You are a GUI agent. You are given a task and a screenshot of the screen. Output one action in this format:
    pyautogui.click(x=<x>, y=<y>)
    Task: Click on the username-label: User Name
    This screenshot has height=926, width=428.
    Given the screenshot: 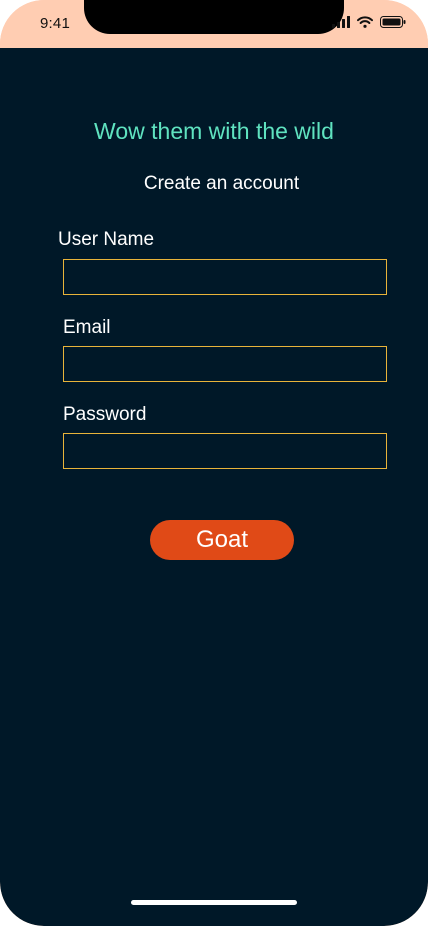 What is the action you would take?
    pyautogui.click(x=106, y=239)
    